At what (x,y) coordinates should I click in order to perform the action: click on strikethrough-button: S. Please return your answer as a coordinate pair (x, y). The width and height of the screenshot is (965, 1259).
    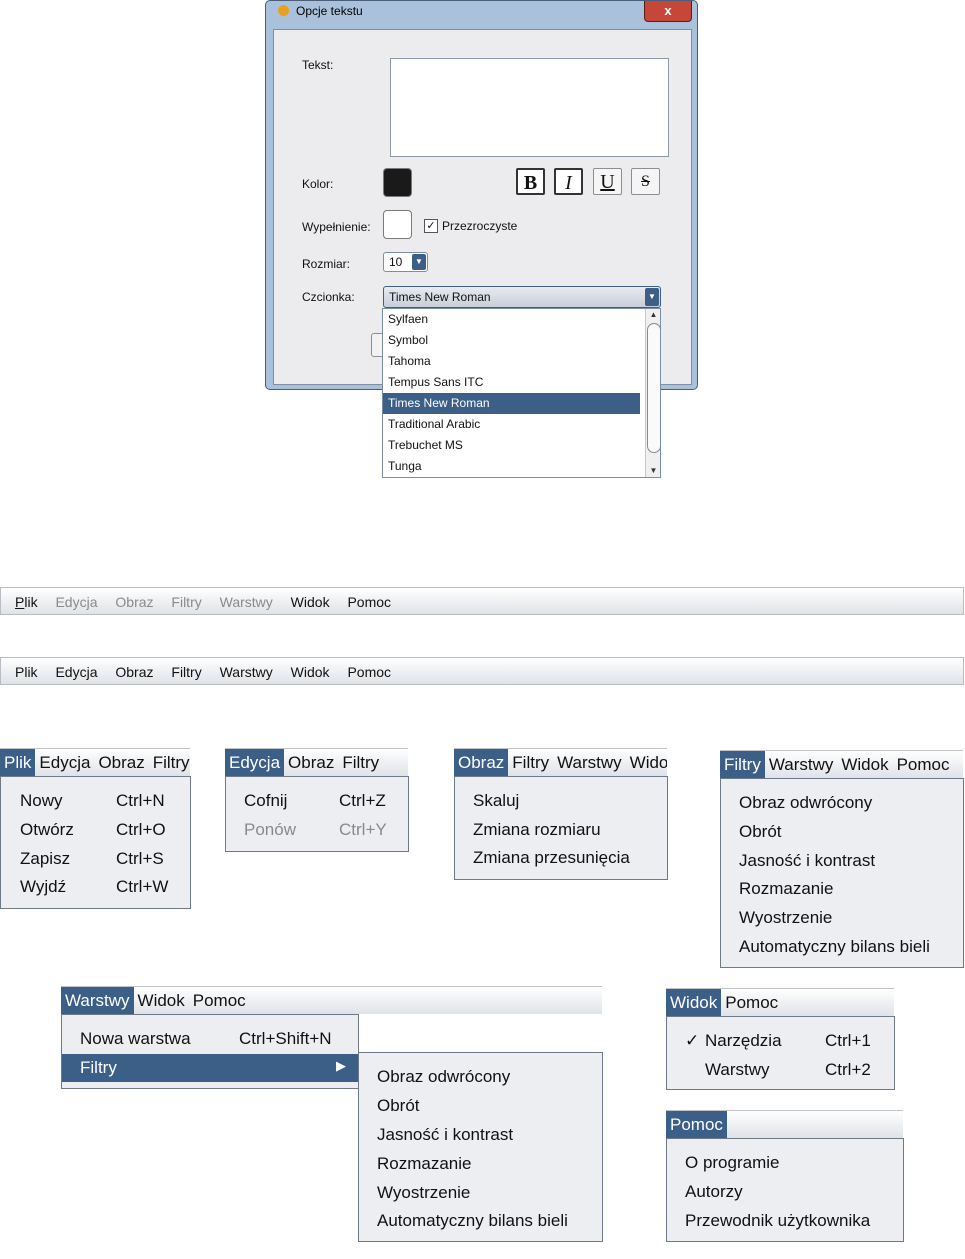
    Looking at the image, I should click on (645, 181).